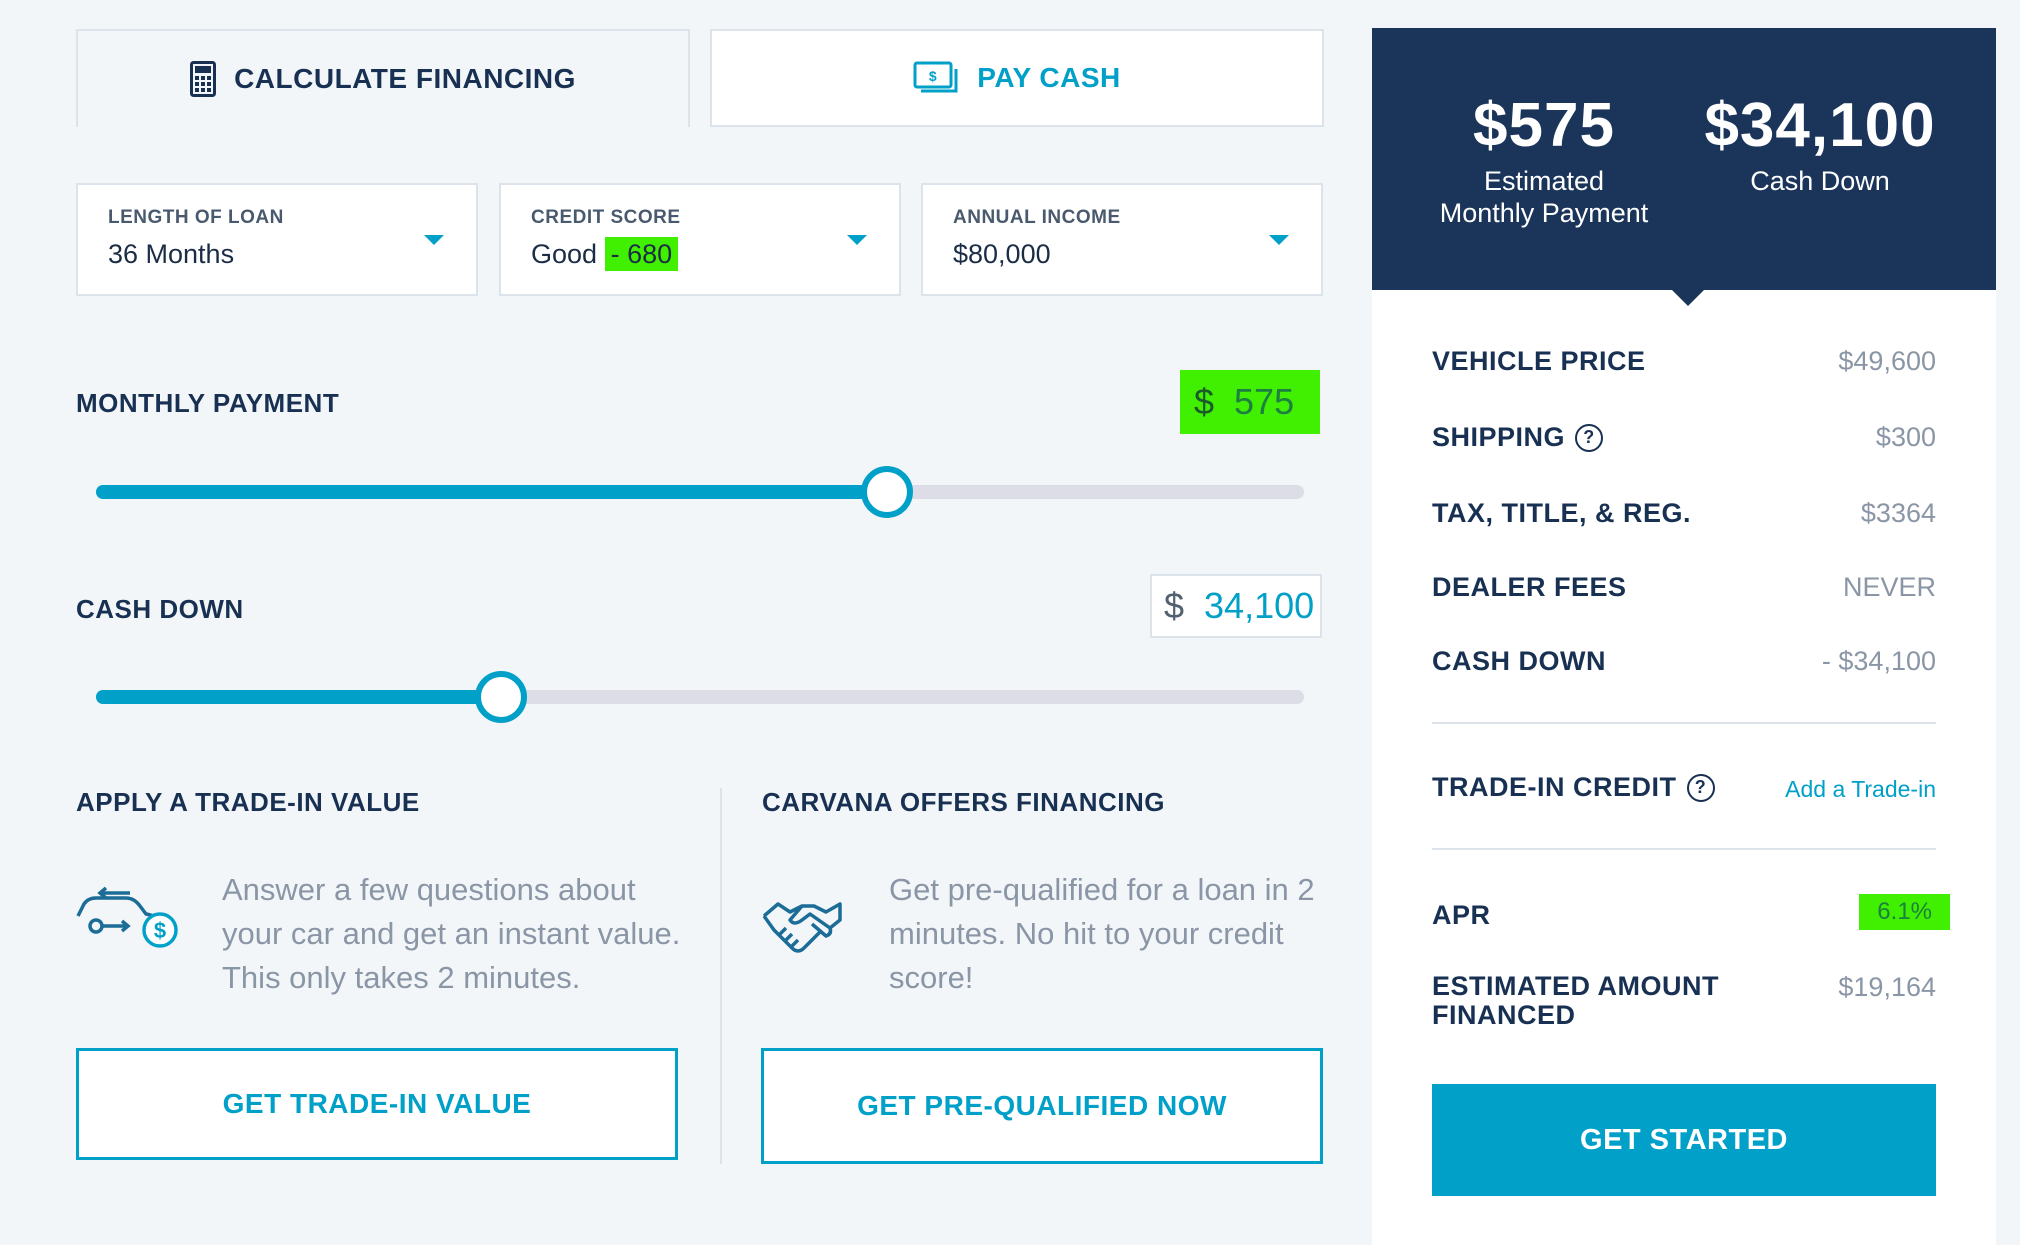 This screenshot has width=2020, height=1245. Describe the element at coordinates (1575, 1000) in the screenshot. I see `amount-financed-label: ESTIMATED AMOUNT FINANCED` at that location.